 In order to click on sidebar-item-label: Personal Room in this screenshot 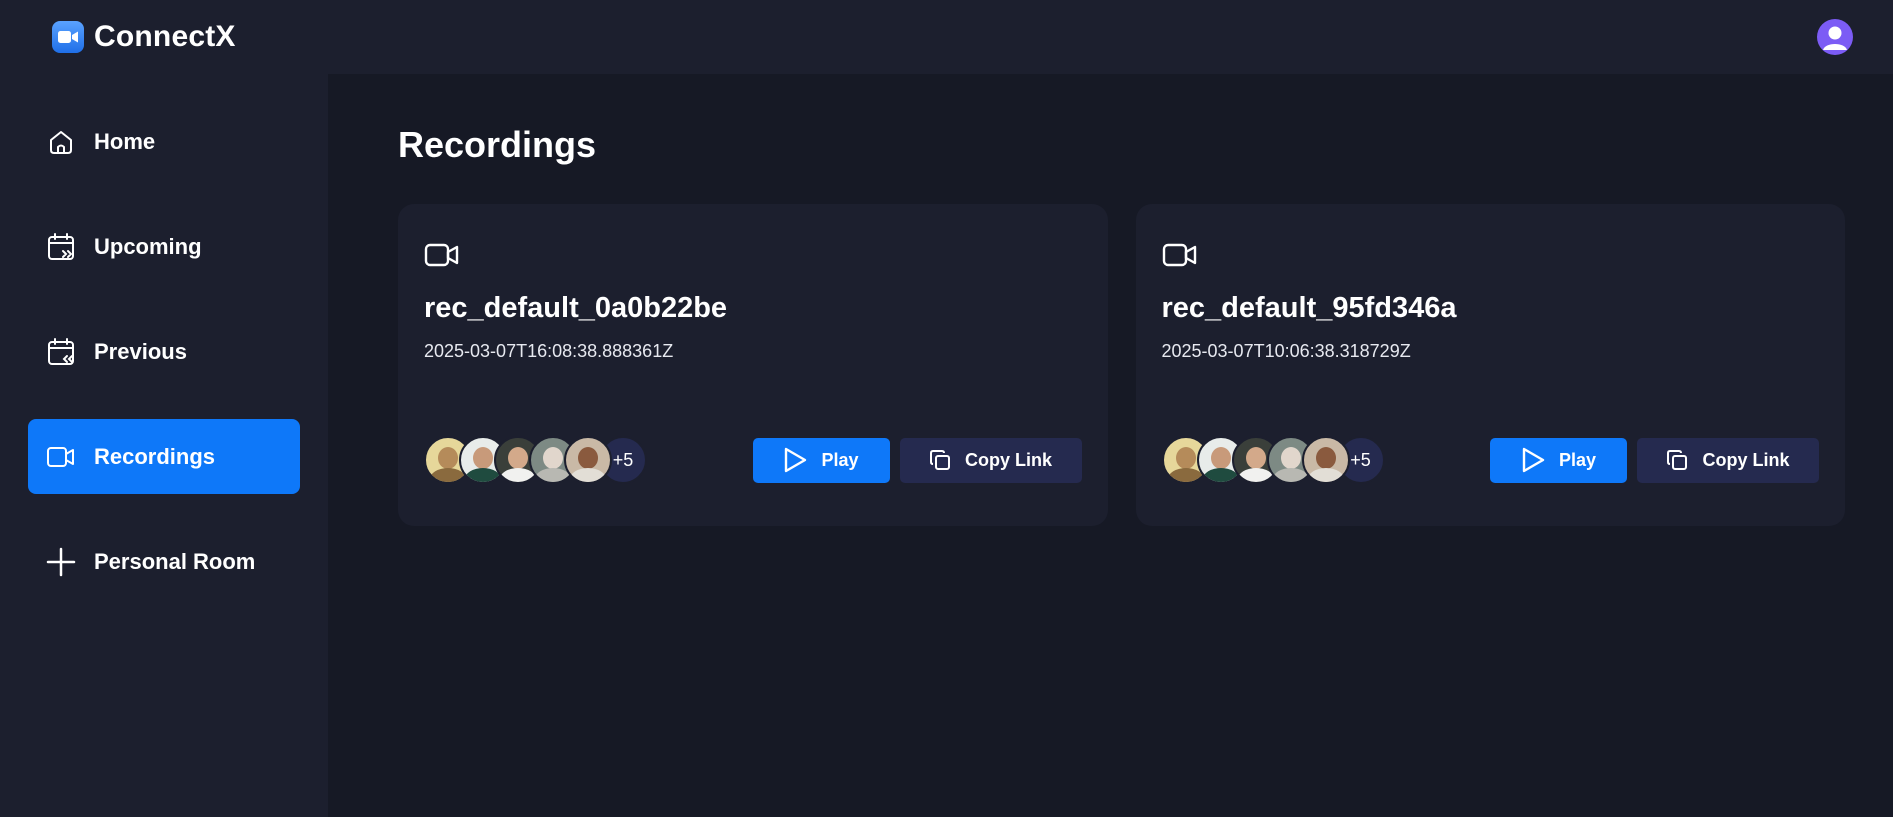, I will do `click(175, 561)`.